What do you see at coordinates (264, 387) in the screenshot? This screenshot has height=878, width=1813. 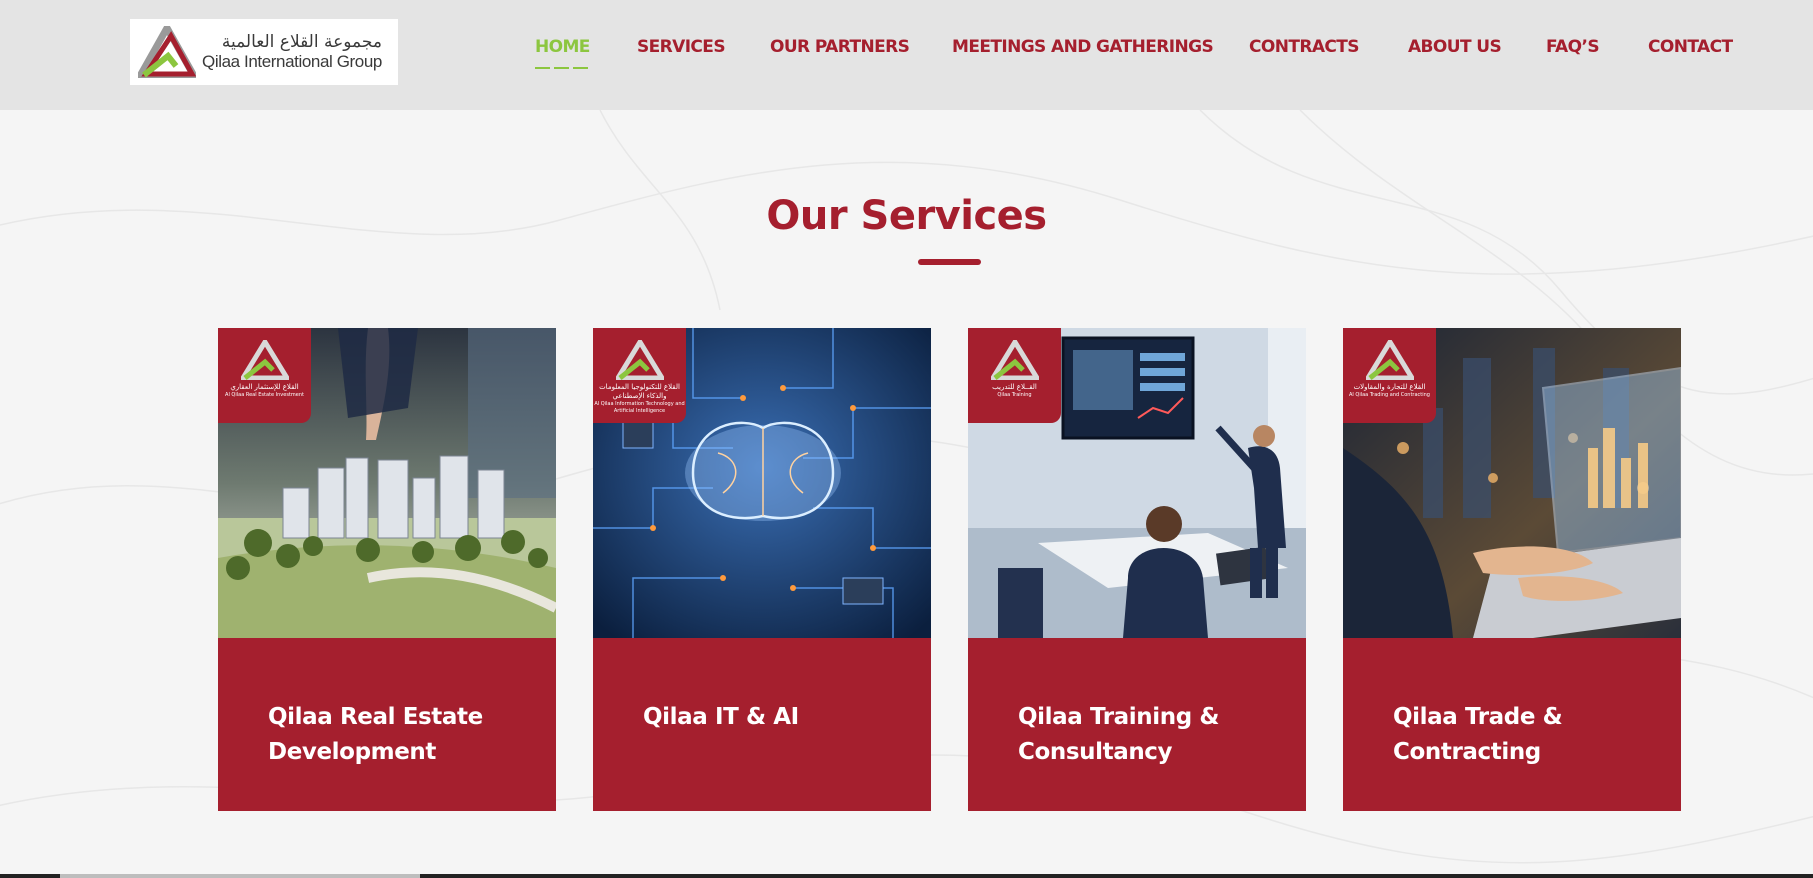 I see `badge-arabic-text: القلاع للإستثمار العقاري` at bounding box center [264, 387].